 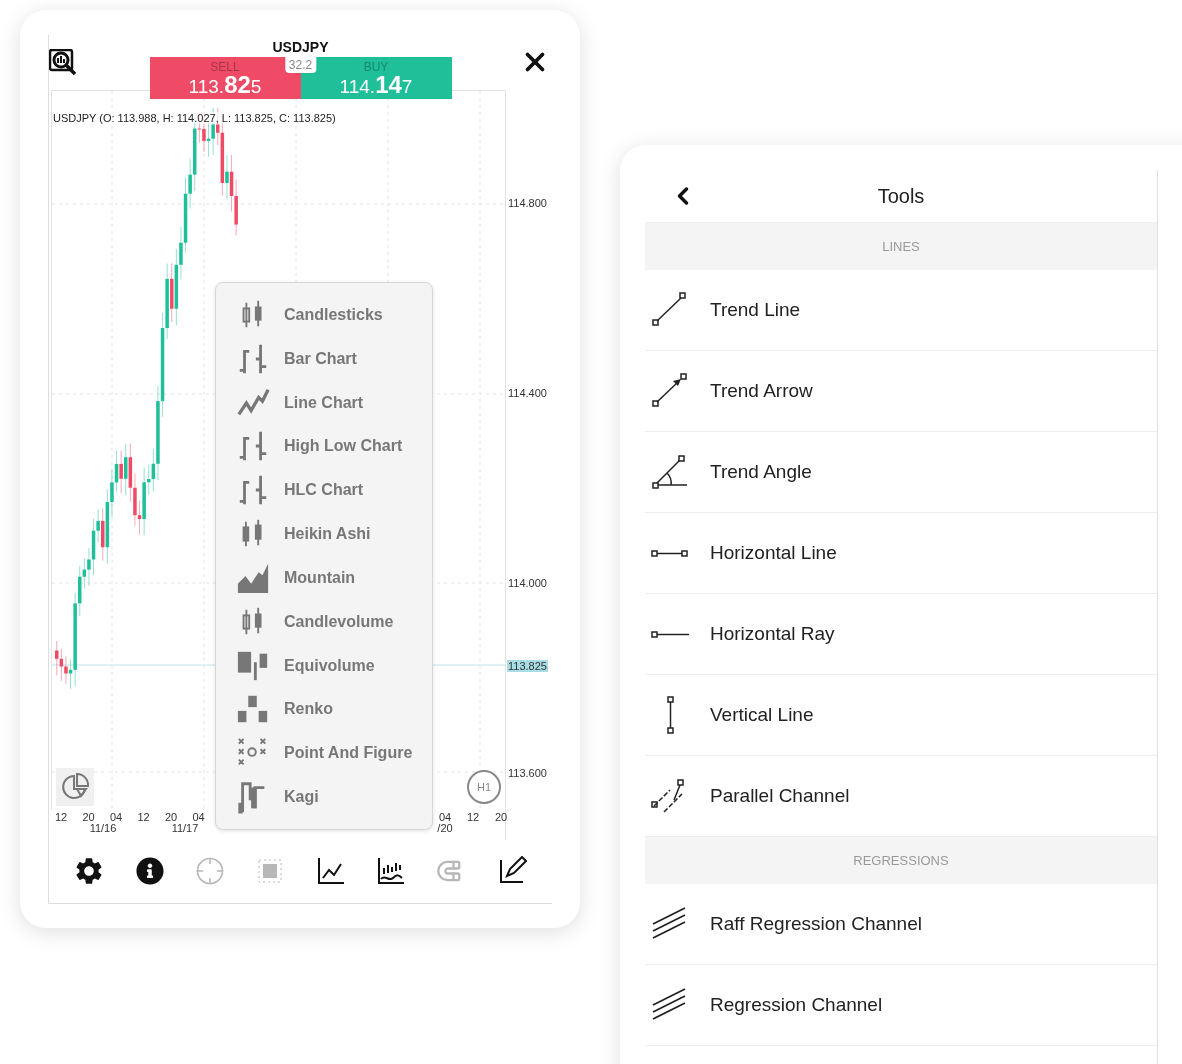 What do you see at coordinates (670, 472) in the screenshot?
I see `trend-angle-icon` at bounding box center [670, 472].